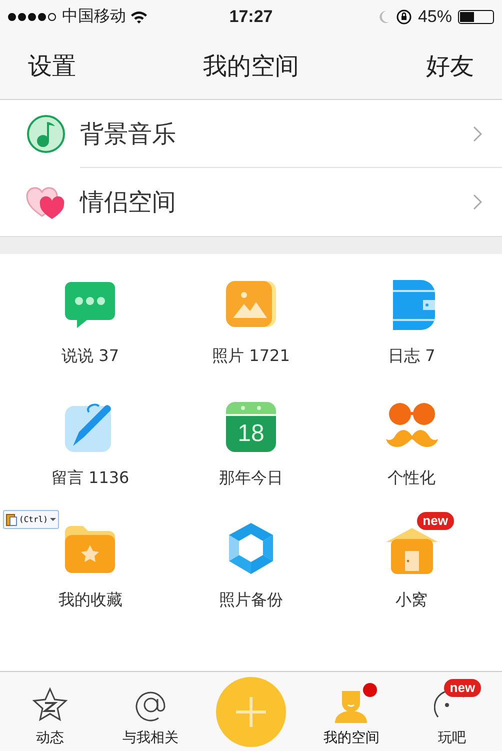 The width and height of the screenshot is (502, 751). Describe the element at coordinates (91, 356) in the screenshot. I see `tile-label: 说说 37` at that location.